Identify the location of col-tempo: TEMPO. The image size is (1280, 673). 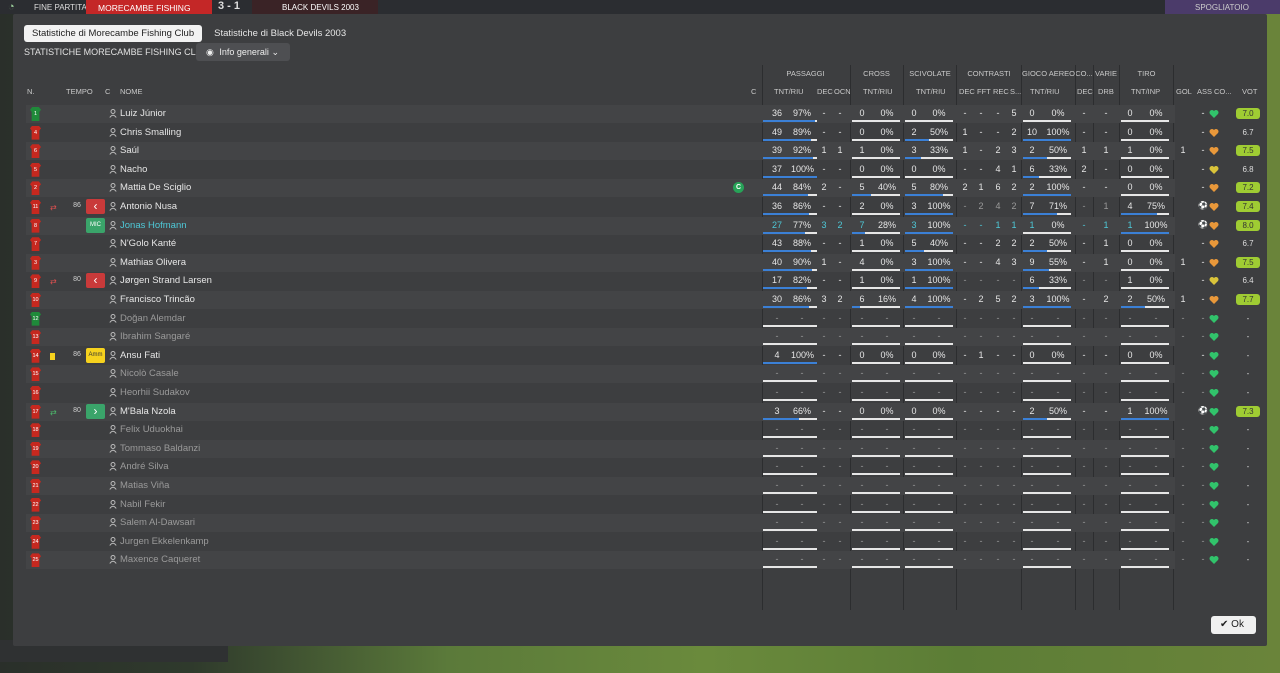
(79, 91).